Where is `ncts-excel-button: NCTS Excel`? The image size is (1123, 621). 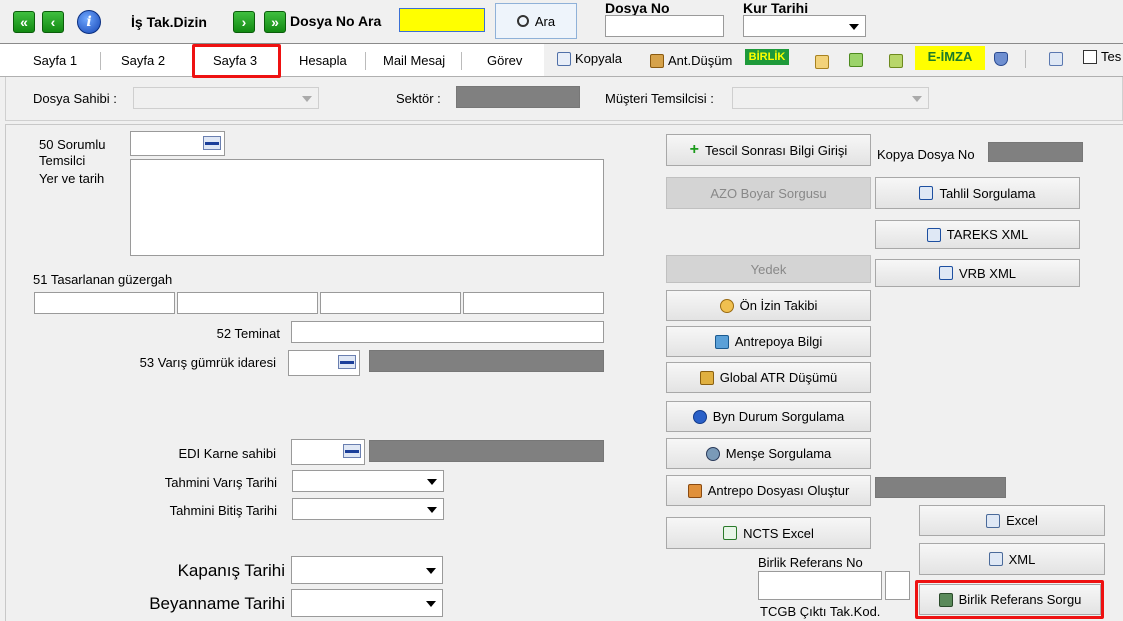 ncts-excel-button: NCTS Excel is located at coordinates (768, 533).